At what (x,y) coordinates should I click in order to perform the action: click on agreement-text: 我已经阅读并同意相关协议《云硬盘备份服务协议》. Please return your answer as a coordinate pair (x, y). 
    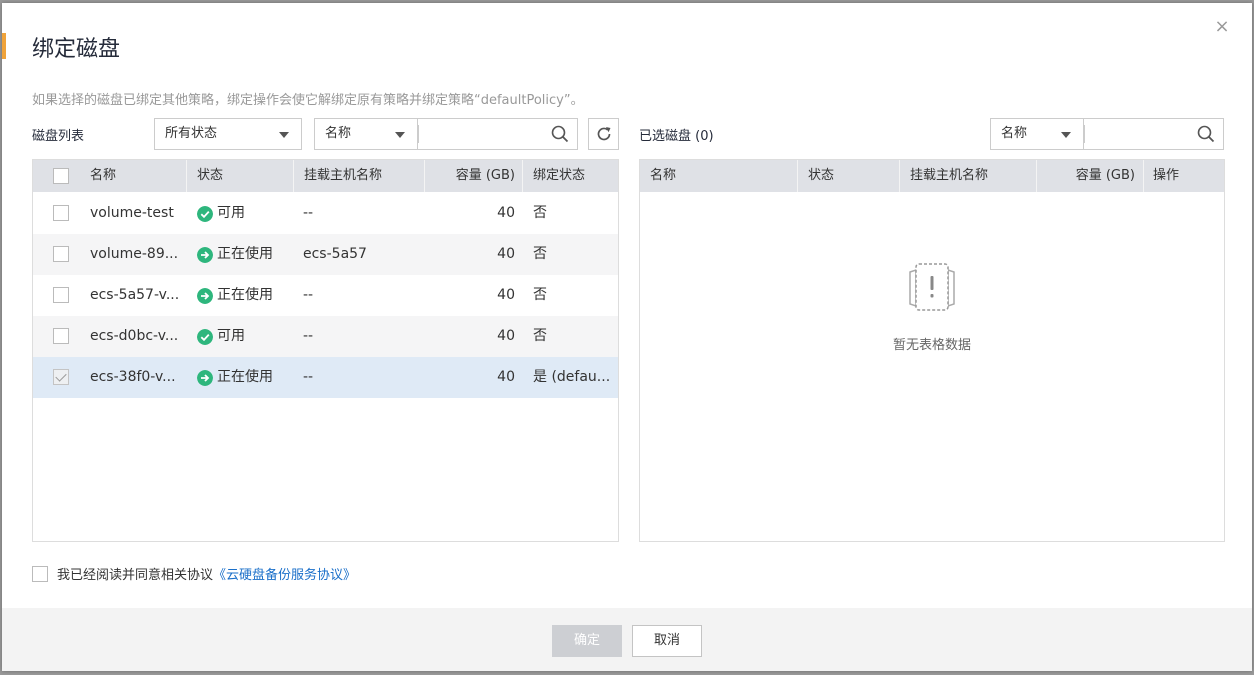
    Looking at the image, I should click on (206, 573).